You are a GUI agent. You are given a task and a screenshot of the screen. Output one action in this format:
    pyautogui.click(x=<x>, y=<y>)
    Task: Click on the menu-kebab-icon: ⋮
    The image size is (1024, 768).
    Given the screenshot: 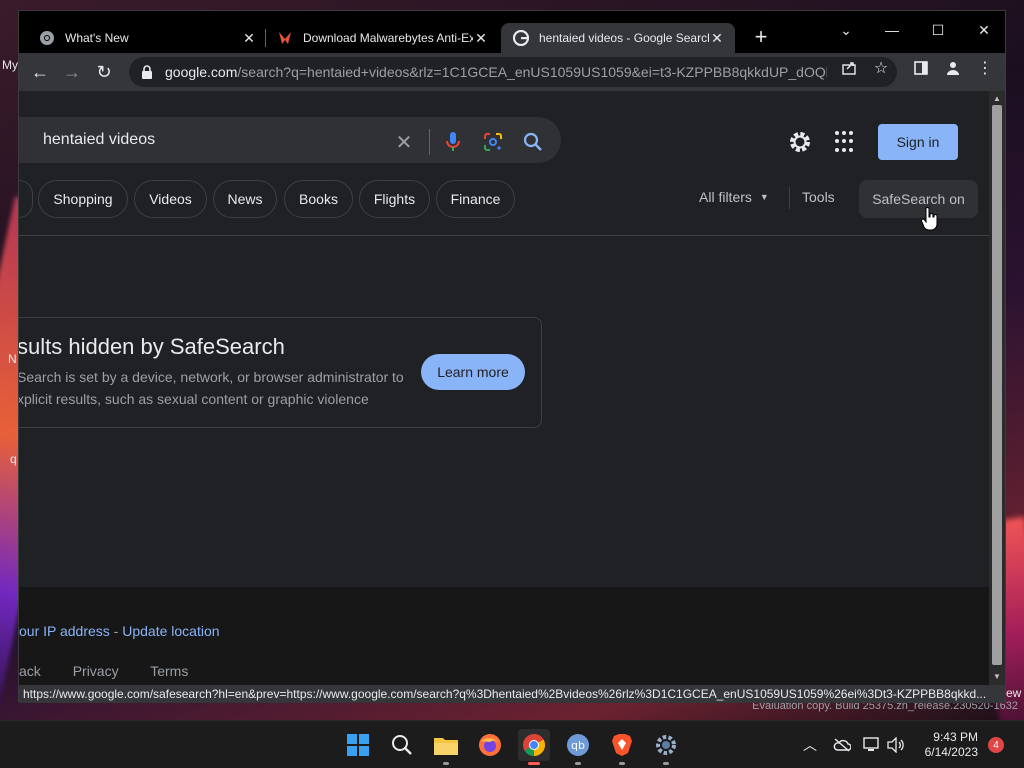 What is the action you would take?
    pyautogui.click(x=985, y=68)
    